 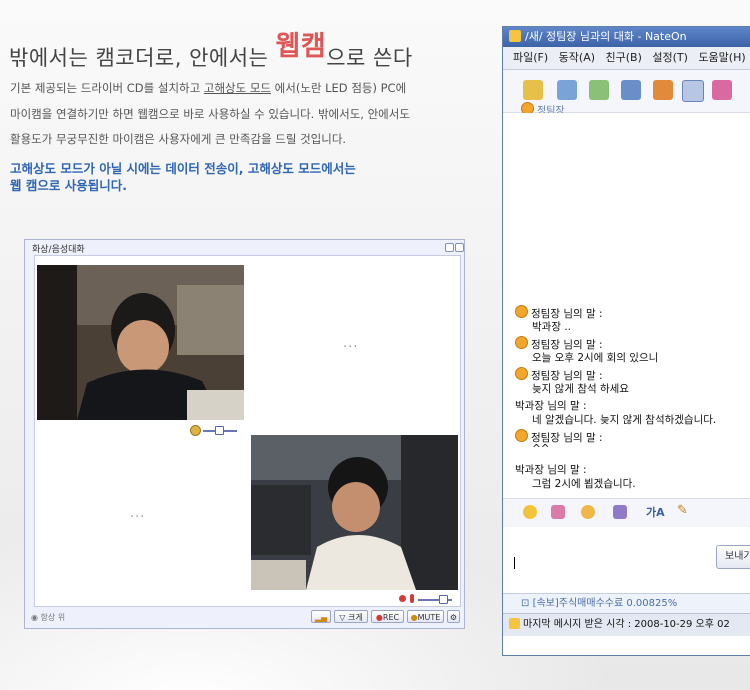 I want to click on menu-bar: 파일(F) 동작(A) 친구(B) 설정(T) 도움말(H), so click(x=626, y=58).